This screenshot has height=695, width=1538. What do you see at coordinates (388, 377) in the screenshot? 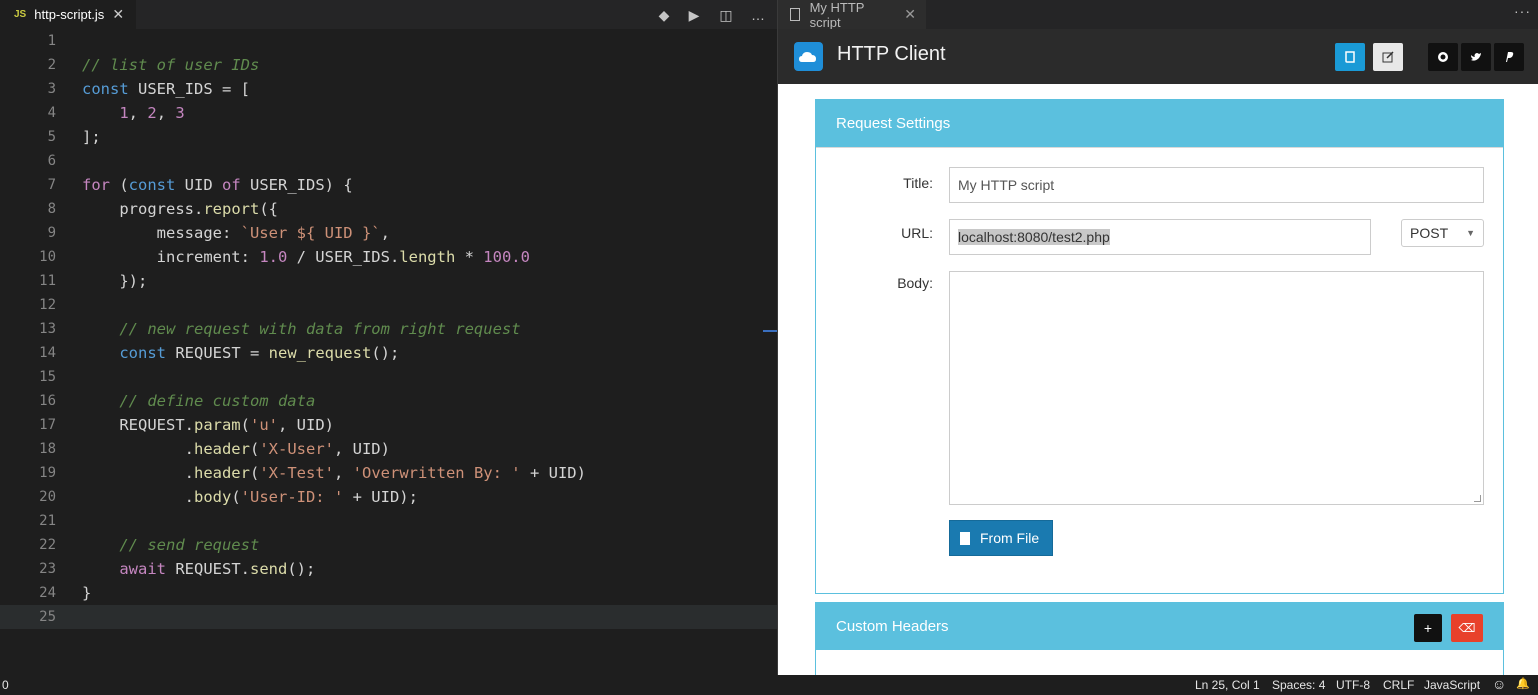
I see `code-line: 15` at bounding box center [388, 377].